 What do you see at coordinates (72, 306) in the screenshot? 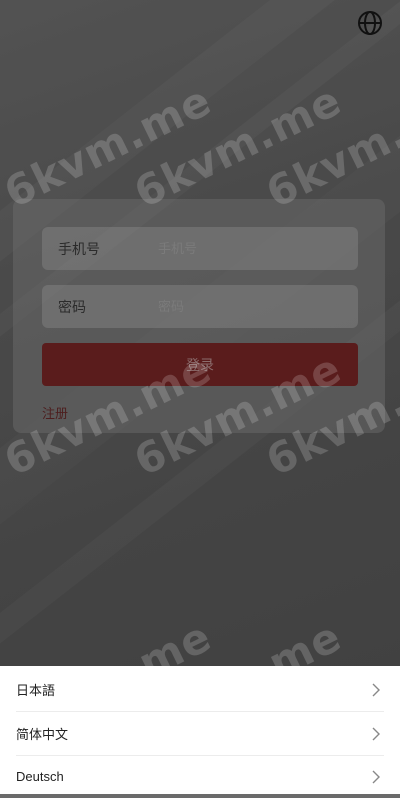
I see `password-label: 密码` at bounding box center [72, 306].